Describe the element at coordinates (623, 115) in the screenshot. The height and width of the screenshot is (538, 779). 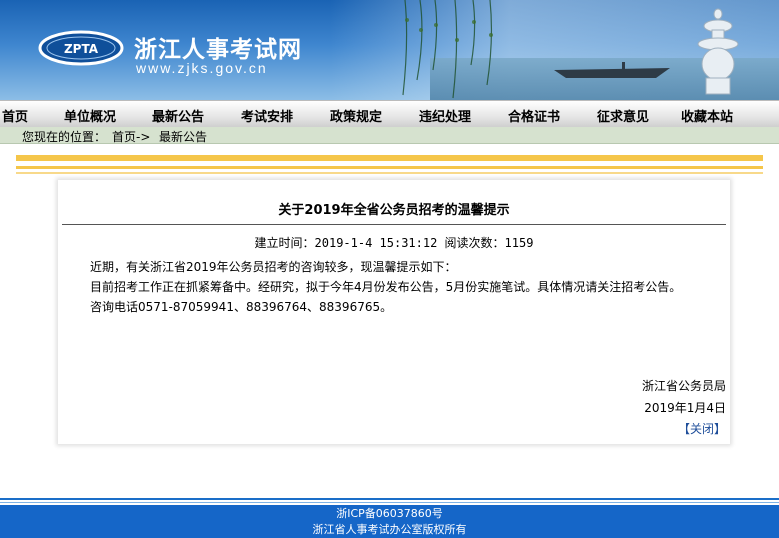
I see `nav-item-feedback: 征求意见` at that location.